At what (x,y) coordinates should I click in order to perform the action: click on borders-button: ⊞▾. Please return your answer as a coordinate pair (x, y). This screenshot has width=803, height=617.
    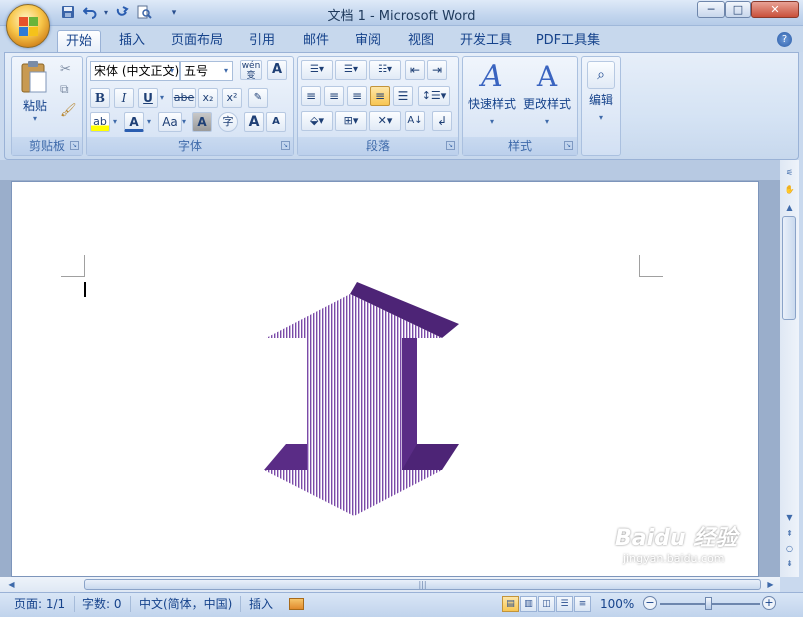
    Looking at the image, I should click on (351, 121).